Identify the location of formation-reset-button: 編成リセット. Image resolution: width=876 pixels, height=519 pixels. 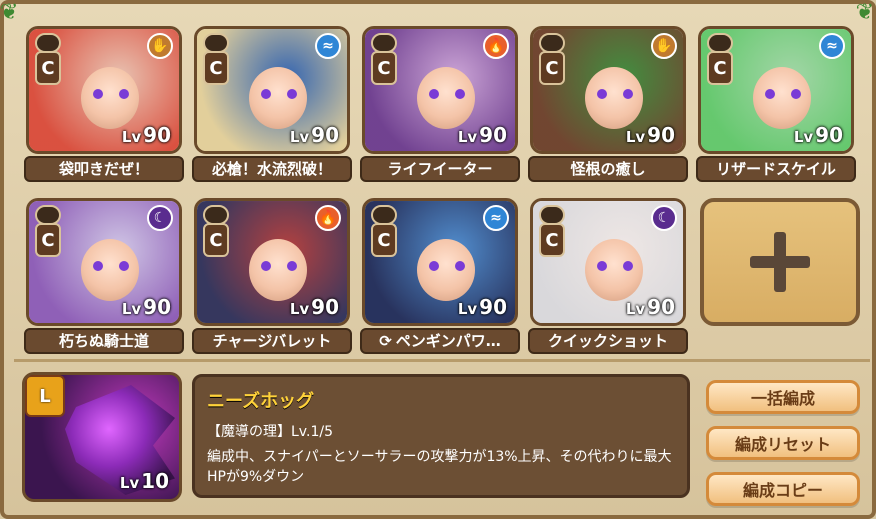
(783, 443).